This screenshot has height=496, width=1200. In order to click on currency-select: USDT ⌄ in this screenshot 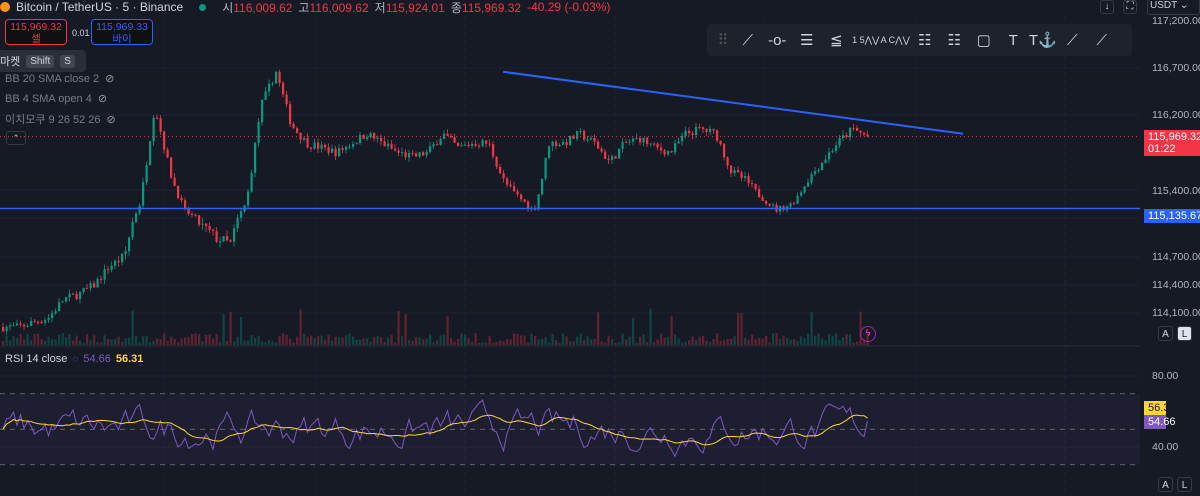, I will do `click(1173, 7)`.